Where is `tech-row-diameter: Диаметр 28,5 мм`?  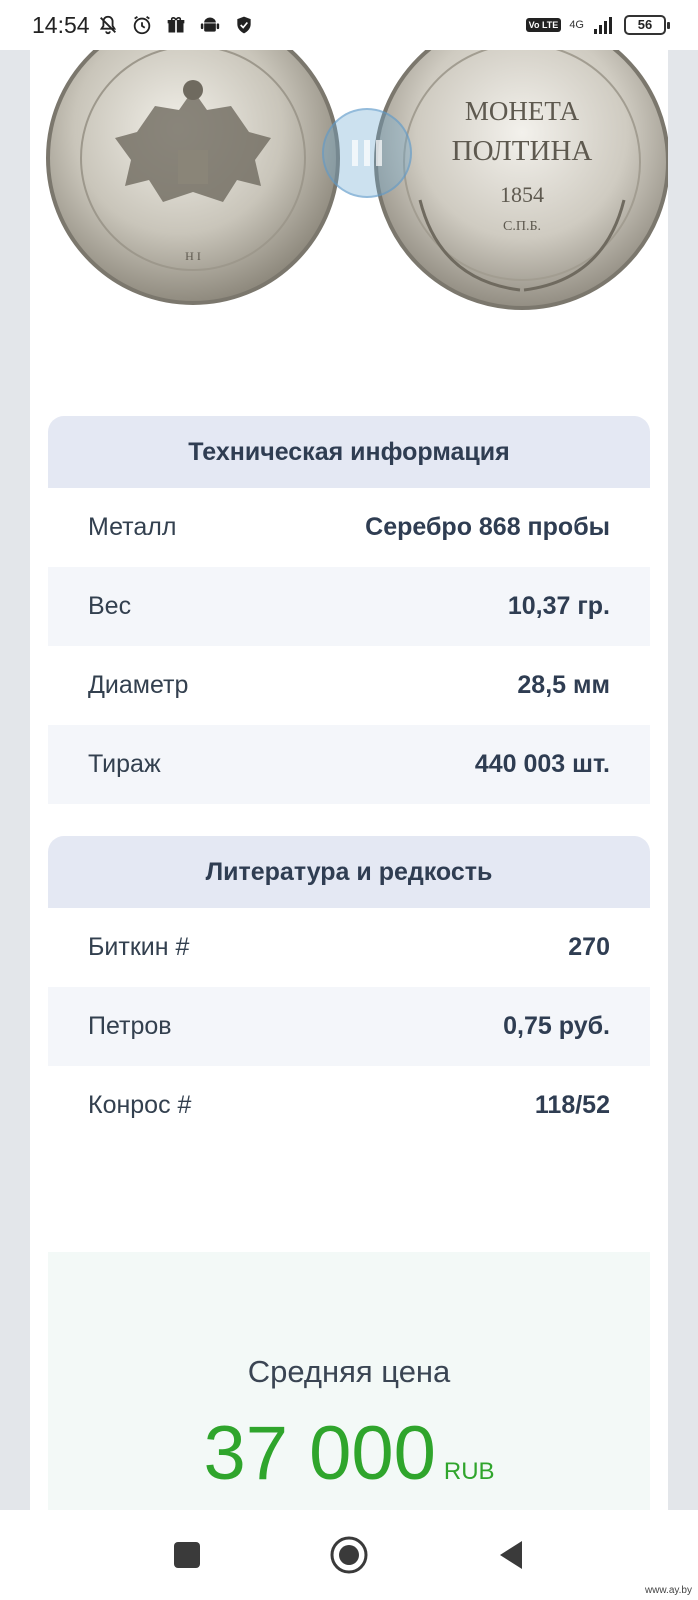
tech-row-diameter: Диаметр 28,5 мм is located at coordinates (349, 685).